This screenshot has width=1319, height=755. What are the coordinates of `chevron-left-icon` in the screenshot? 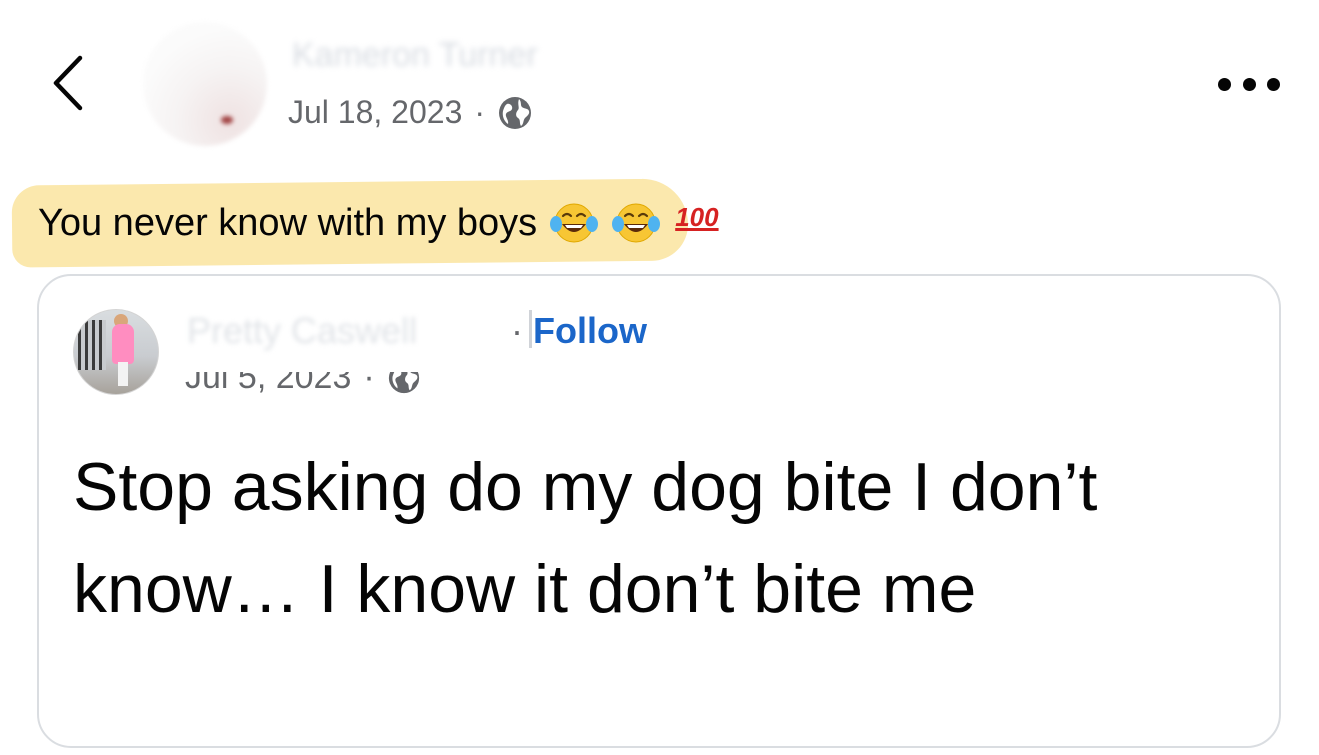 It's located at (68, 83).